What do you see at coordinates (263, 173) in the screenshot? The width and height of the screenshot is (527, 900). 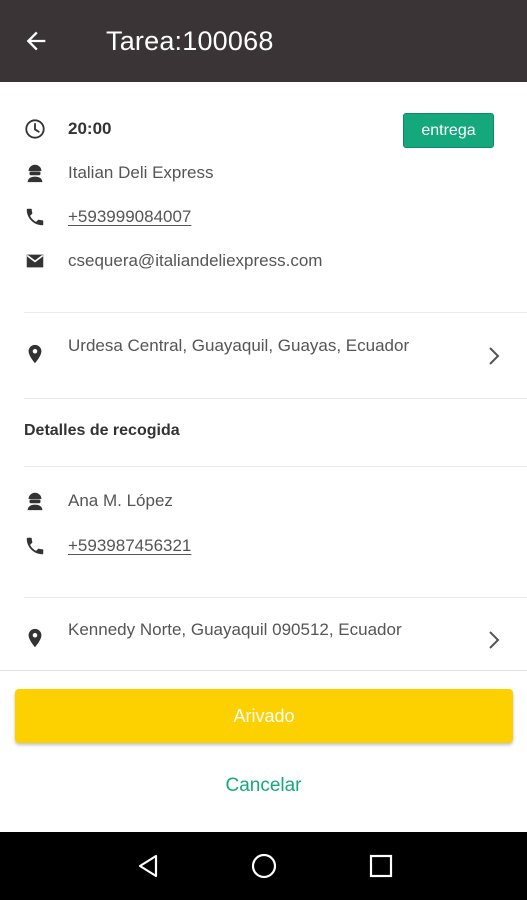 I see `customer-row: Italian Deli Express` at bounding box center [263, 173].